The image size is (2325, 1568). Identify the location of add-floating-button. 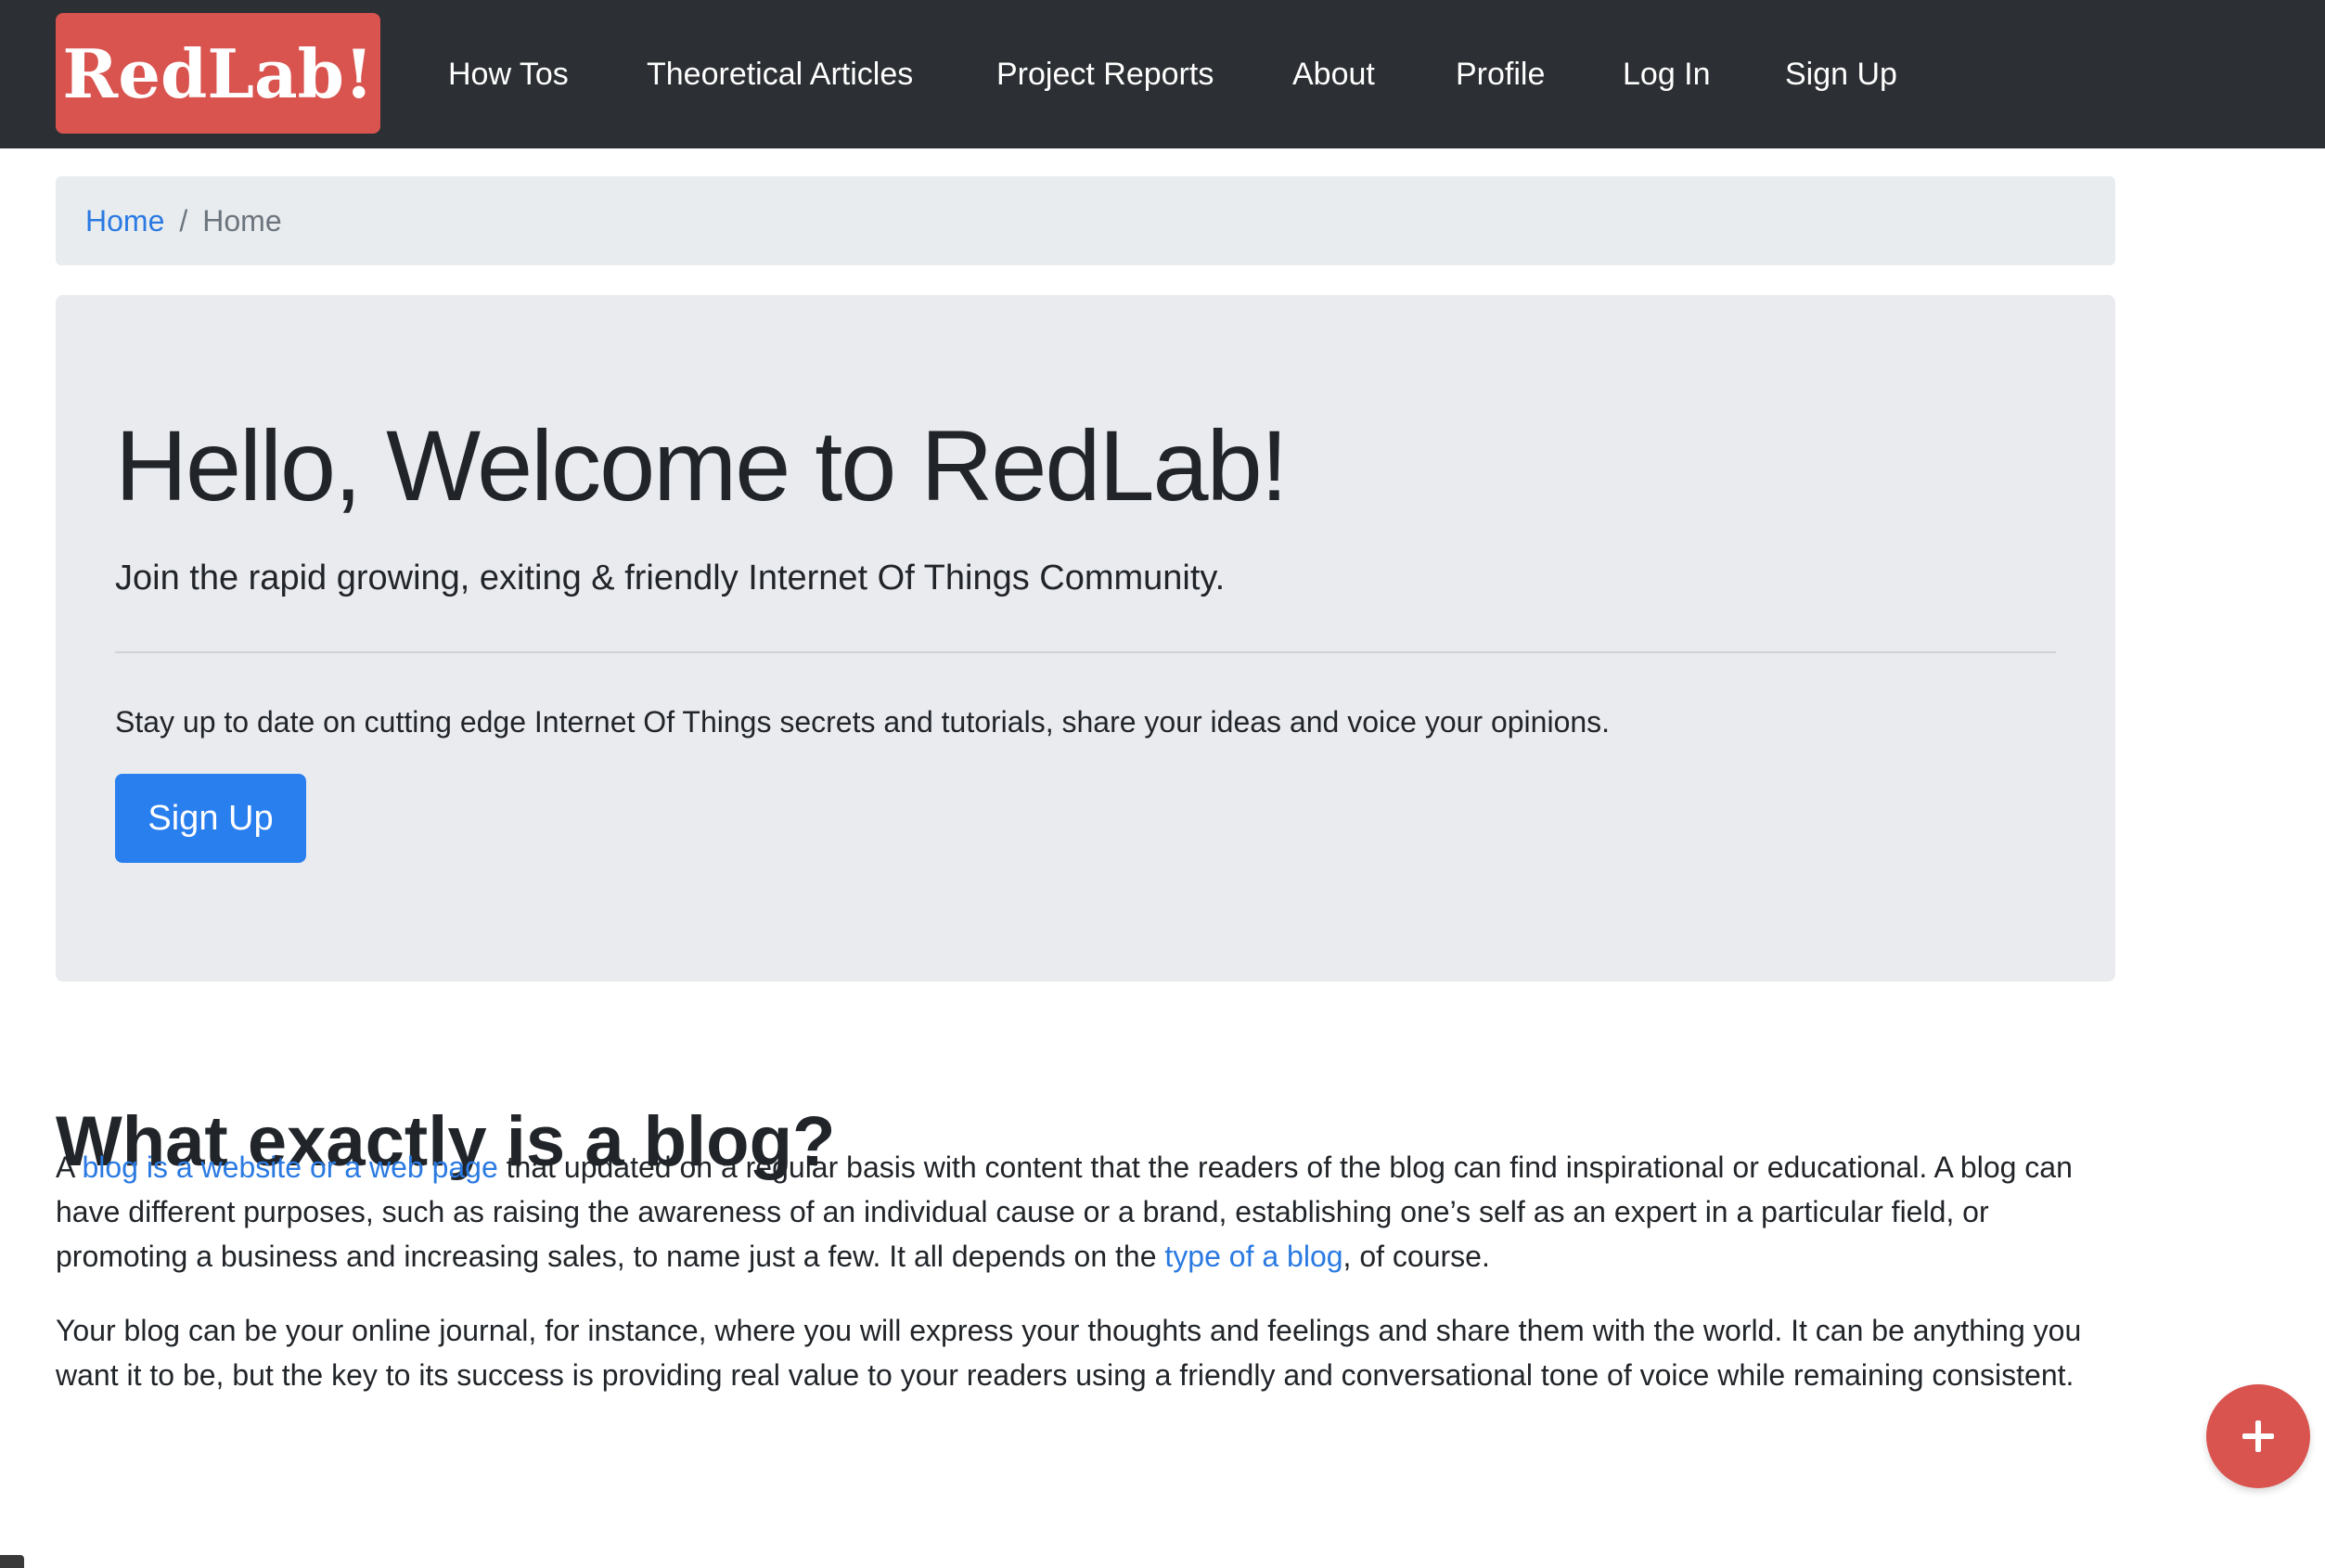
(2258, 1436).